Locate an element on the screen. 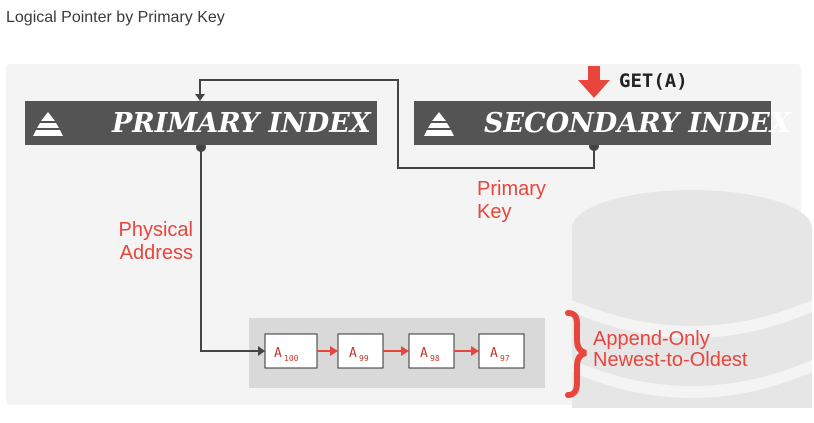 This screenshot has height=423, width=814. append-only-label-line1: Append-Only is located at coordinates (651, 339).